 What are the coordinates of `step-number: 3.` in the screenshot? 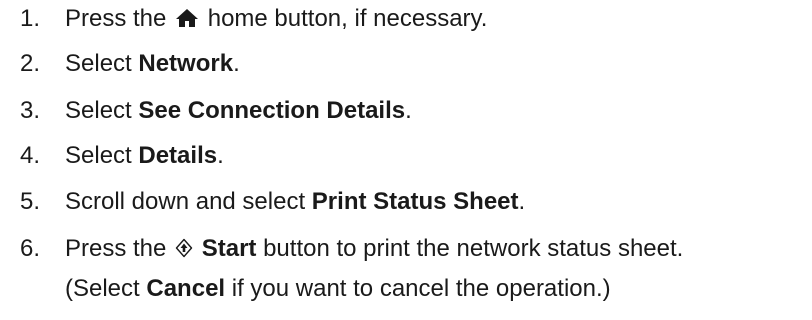 It's located at (30, 110).